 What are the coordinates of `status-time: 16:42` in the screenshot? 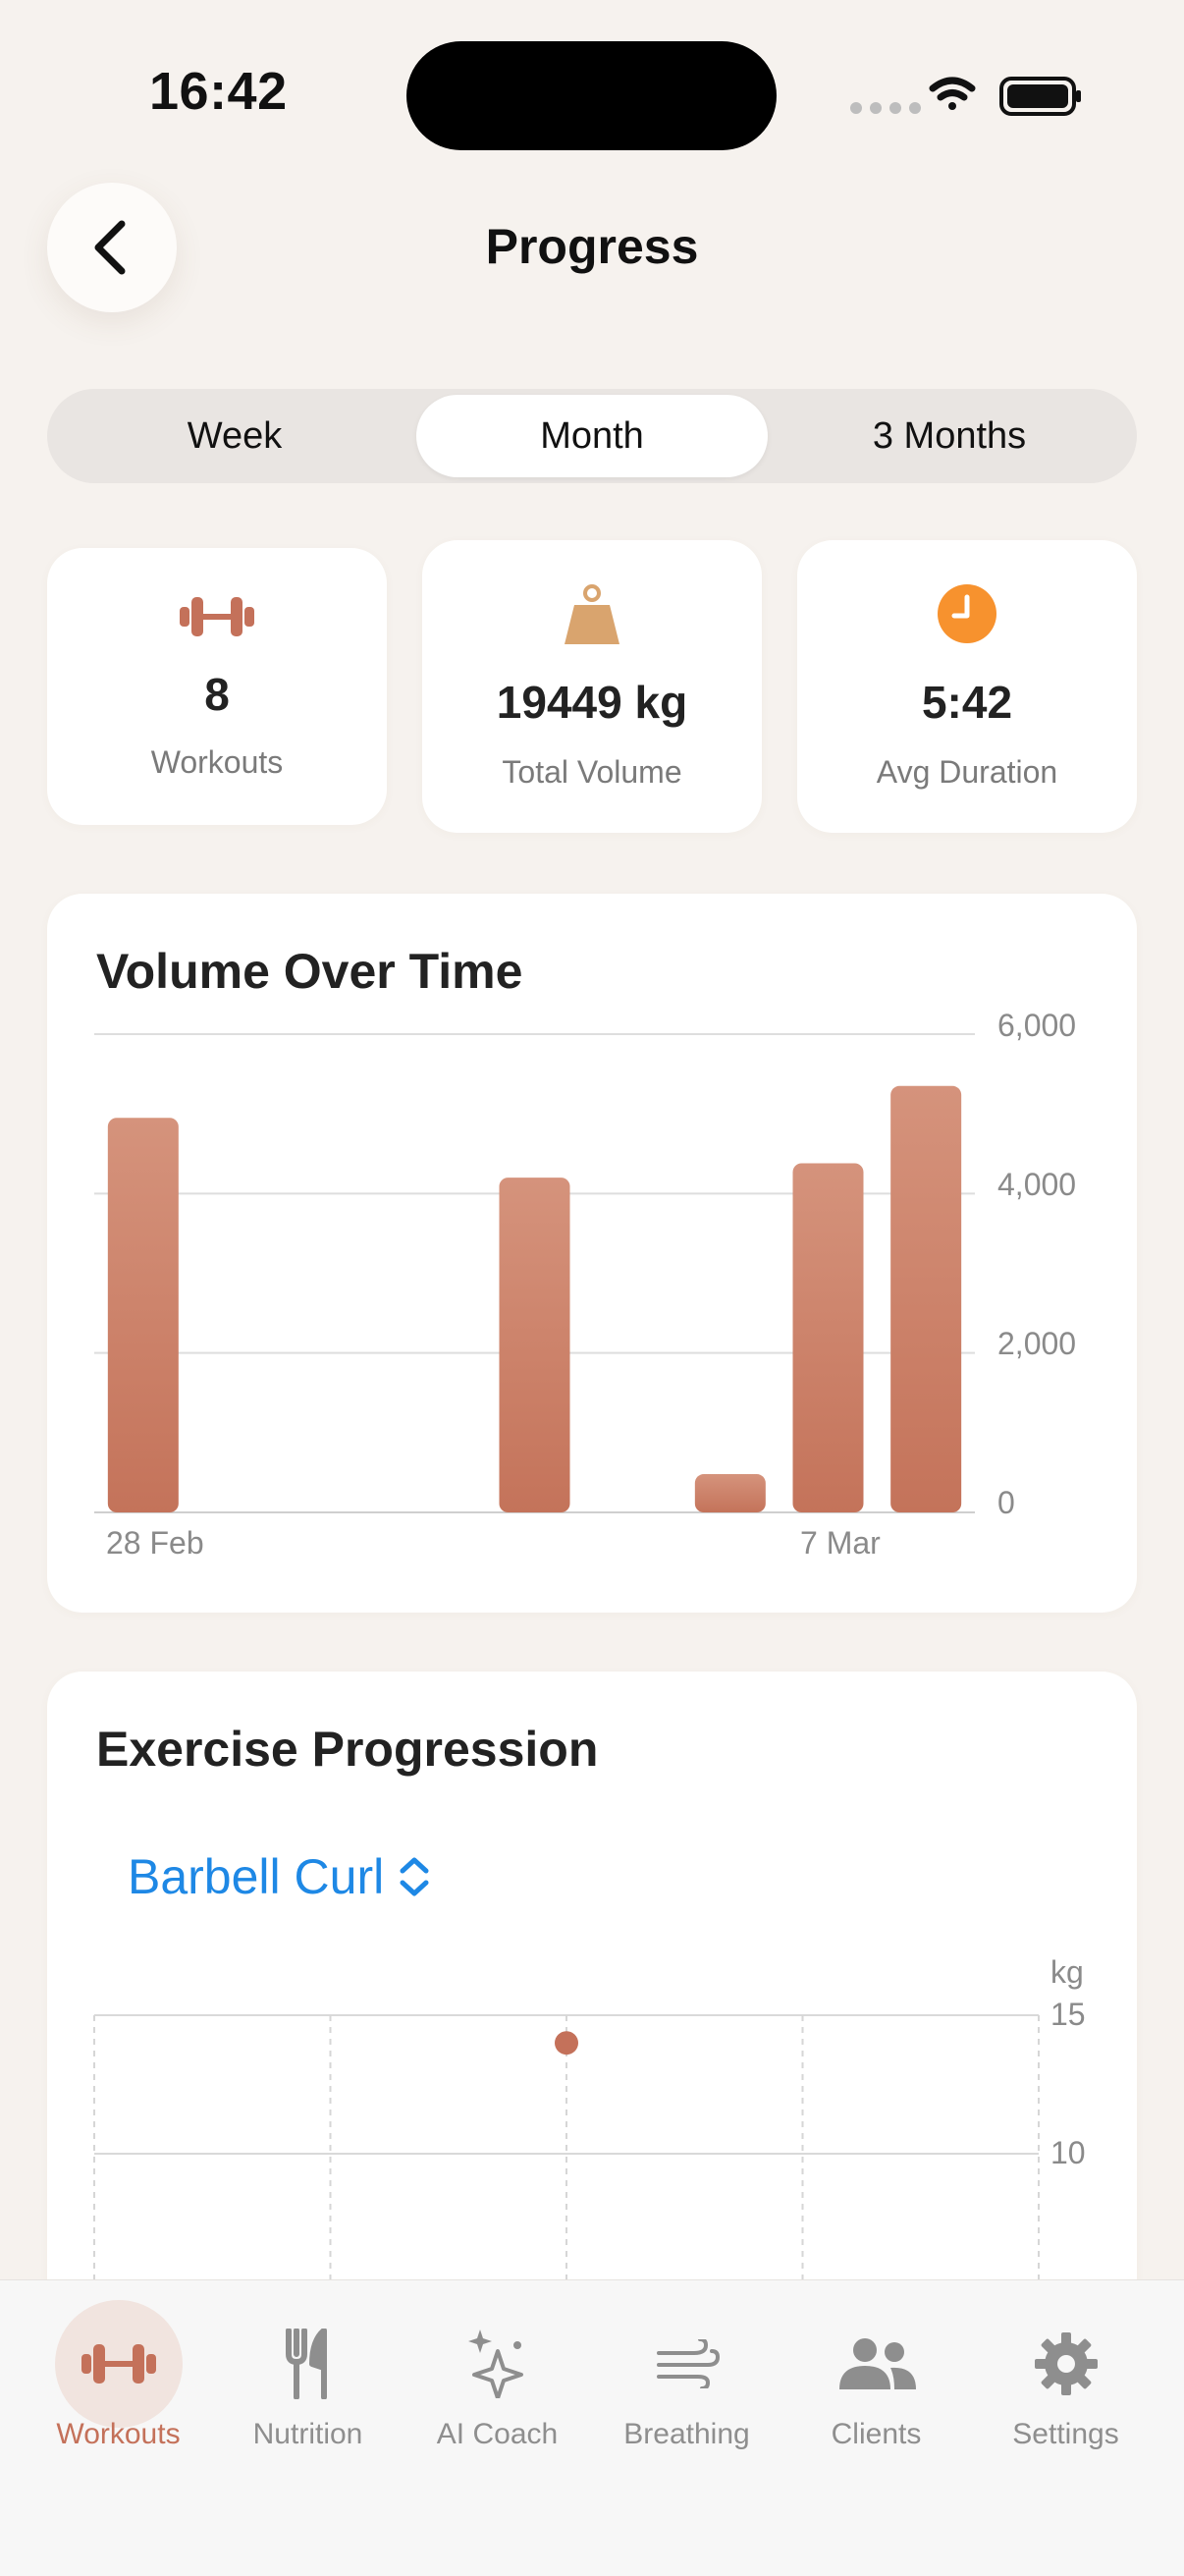 It's located at (218, 91).